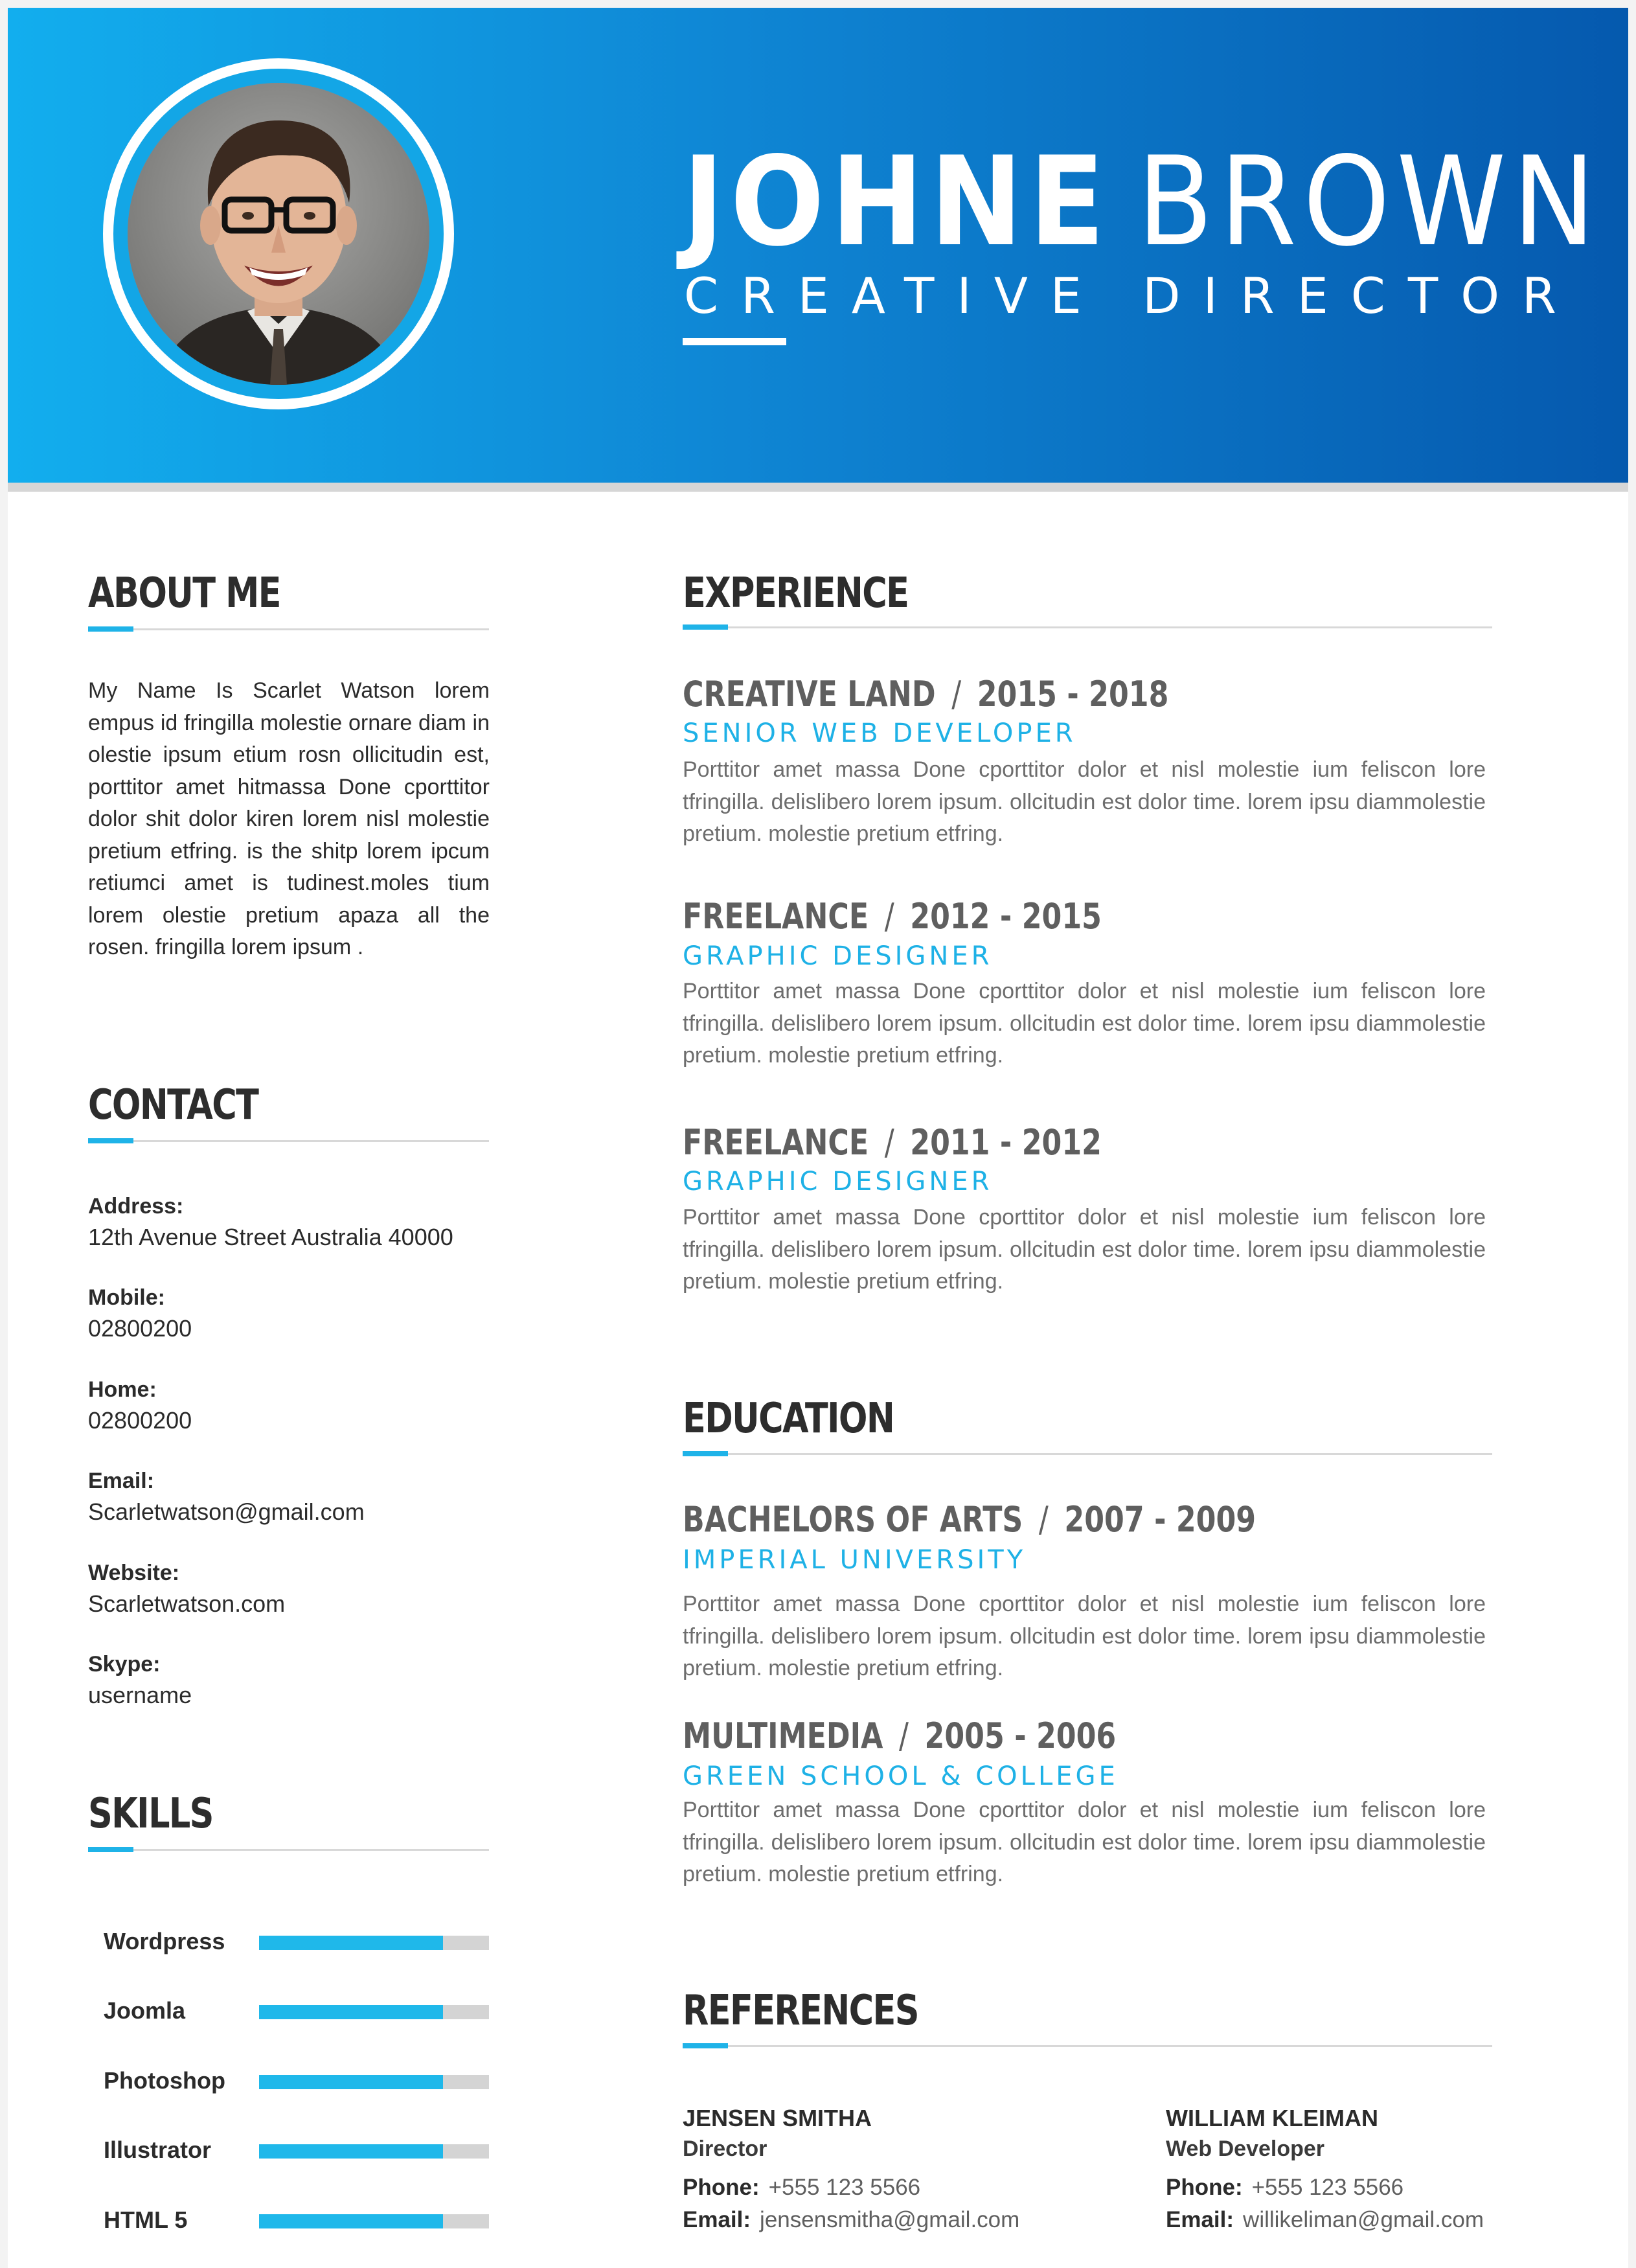 The height and width of the screenshot is (2268, 1636). I want to click on job-title: CREATIVE DIRECTOR, so click(1131, 296).